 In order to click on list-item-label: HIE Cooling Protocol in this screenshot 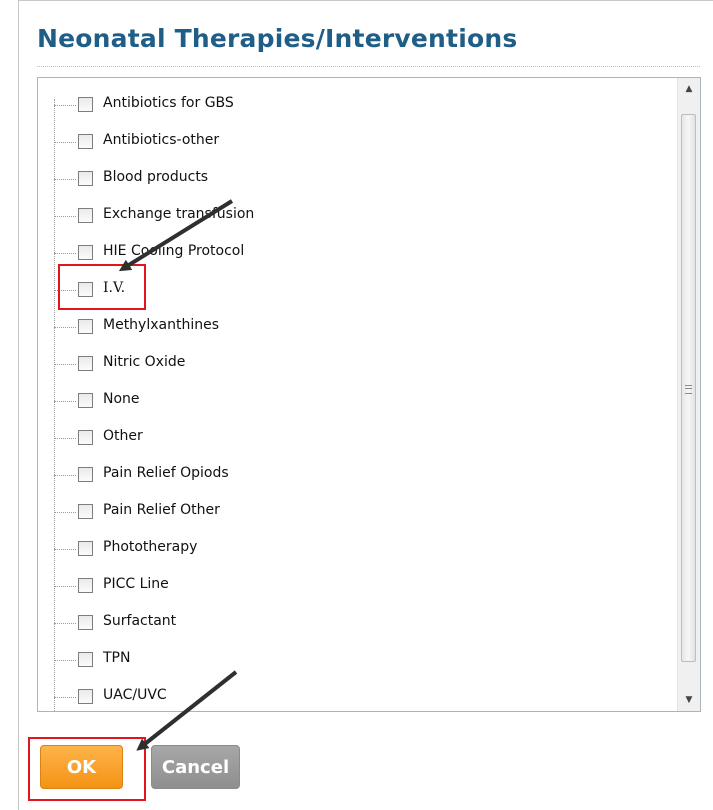, I will do `click(174, 251)`.